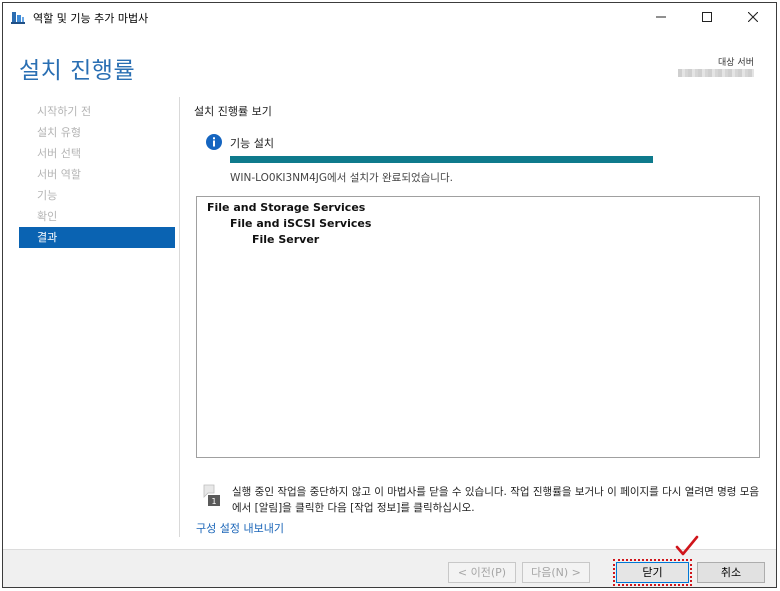 The width and height of the screenshot is (780, 591). I want to click on tree-item-file-server: File Server, so click(286, 239).